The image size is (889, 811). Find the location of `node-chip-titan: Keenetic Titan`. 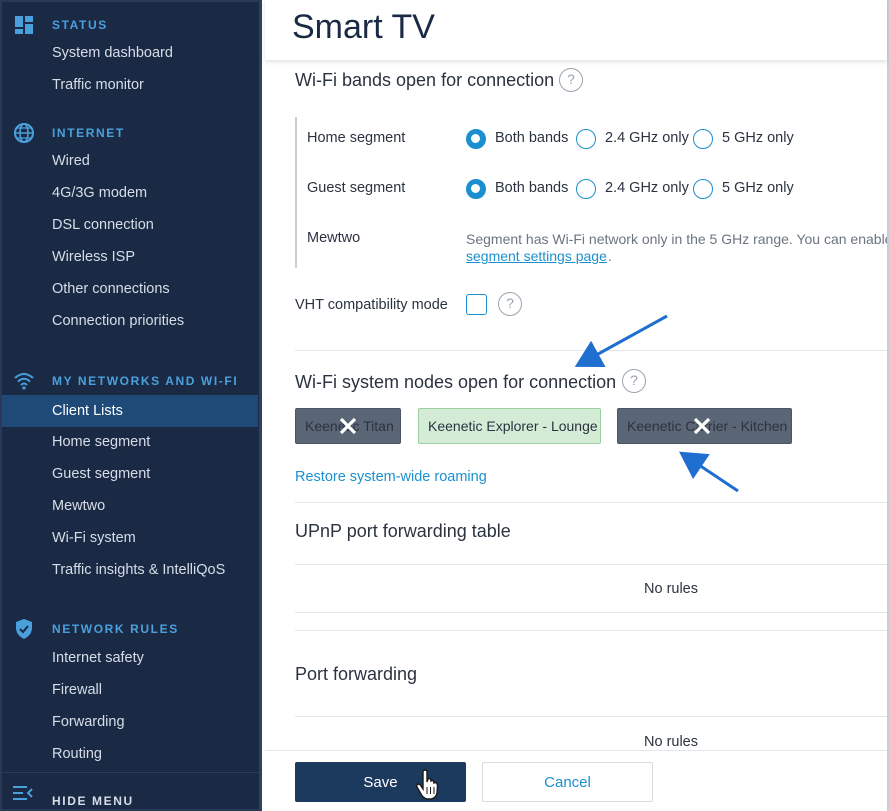

node-chip-titan: Keenetic Titan is located at coordinates (348, 426).